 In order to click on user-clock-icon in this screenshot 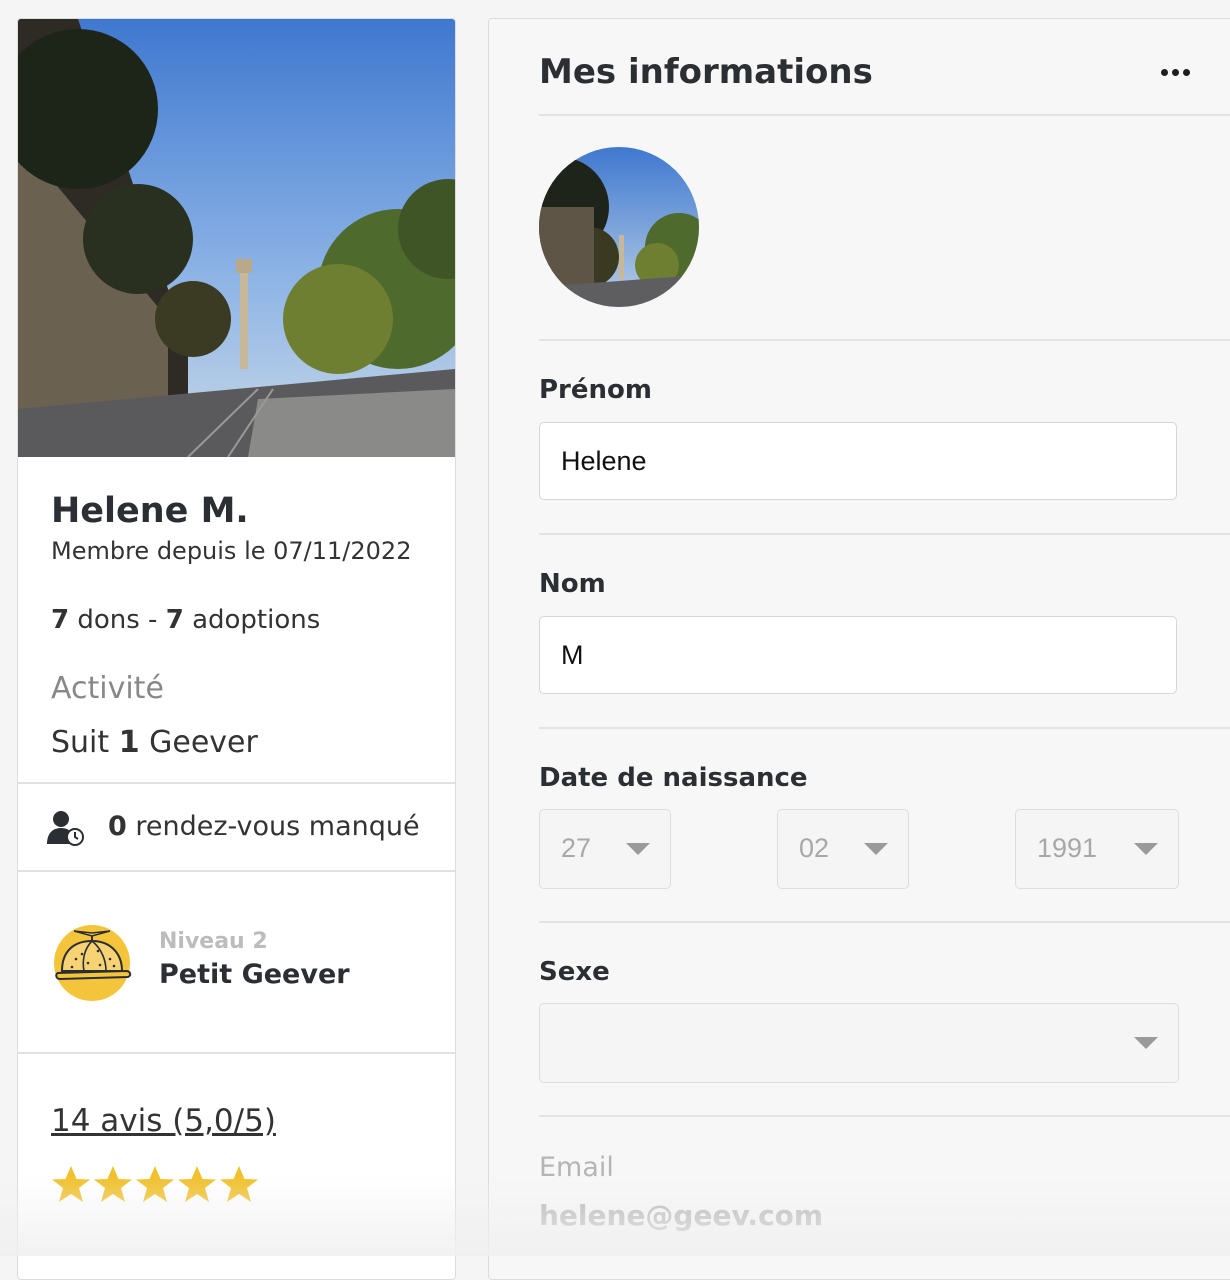, I will do `click(65, 828)`.